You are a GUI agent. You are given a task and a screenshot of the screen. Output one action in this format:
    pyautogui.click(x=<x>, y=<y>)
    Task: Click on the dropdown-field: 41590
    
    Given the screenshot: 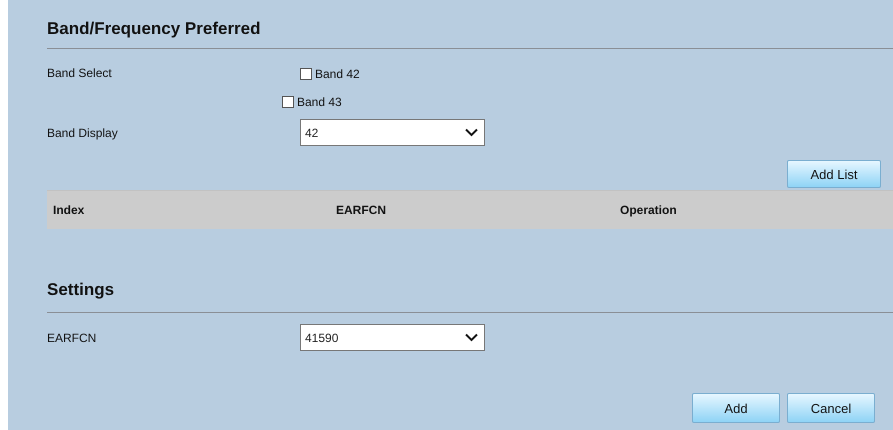 What is the action you would take?
    pyautogui.click(x=392, y=337)
    